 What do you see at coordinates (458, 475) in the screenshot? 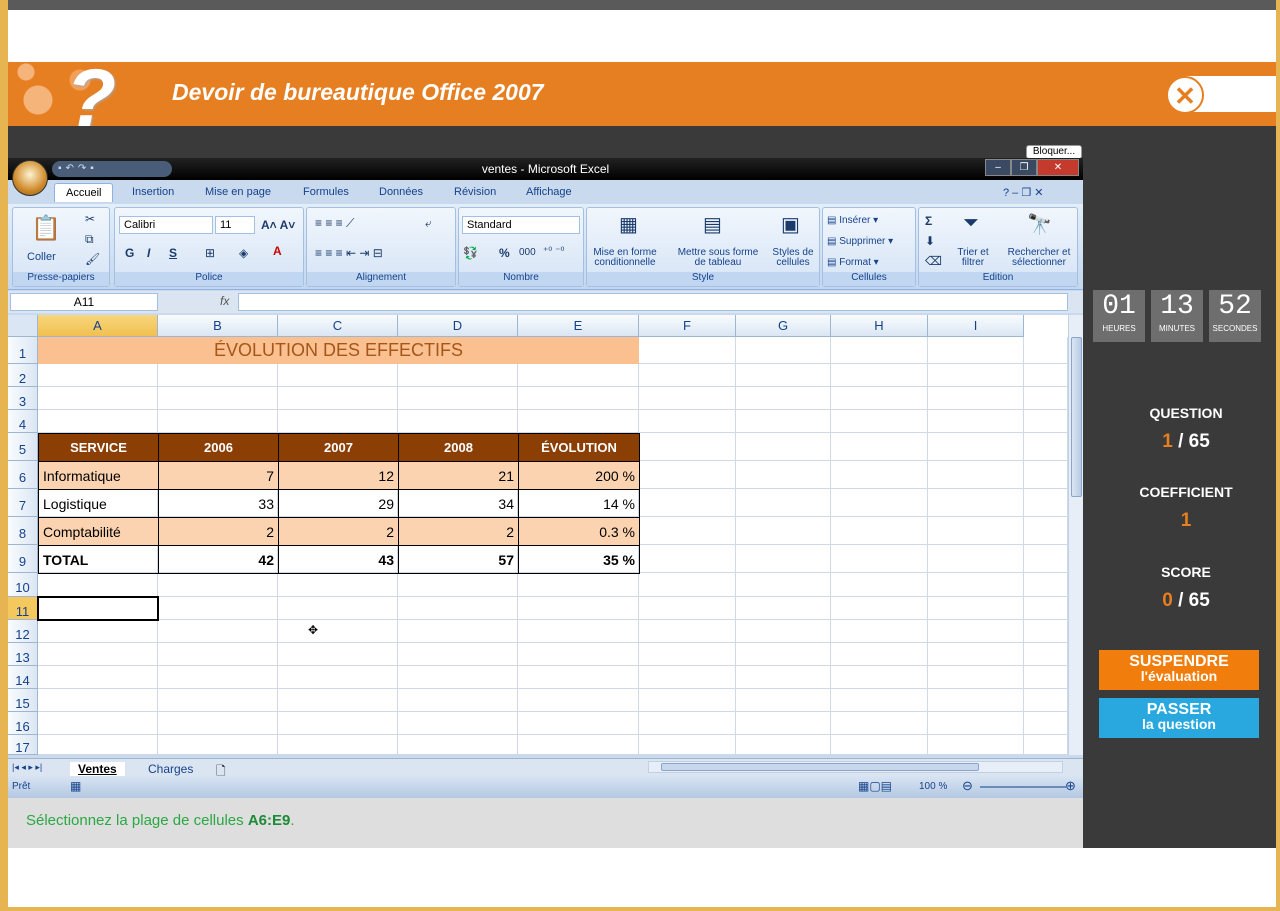
I see `table-cell: 21` at bounding box center [458, 475].